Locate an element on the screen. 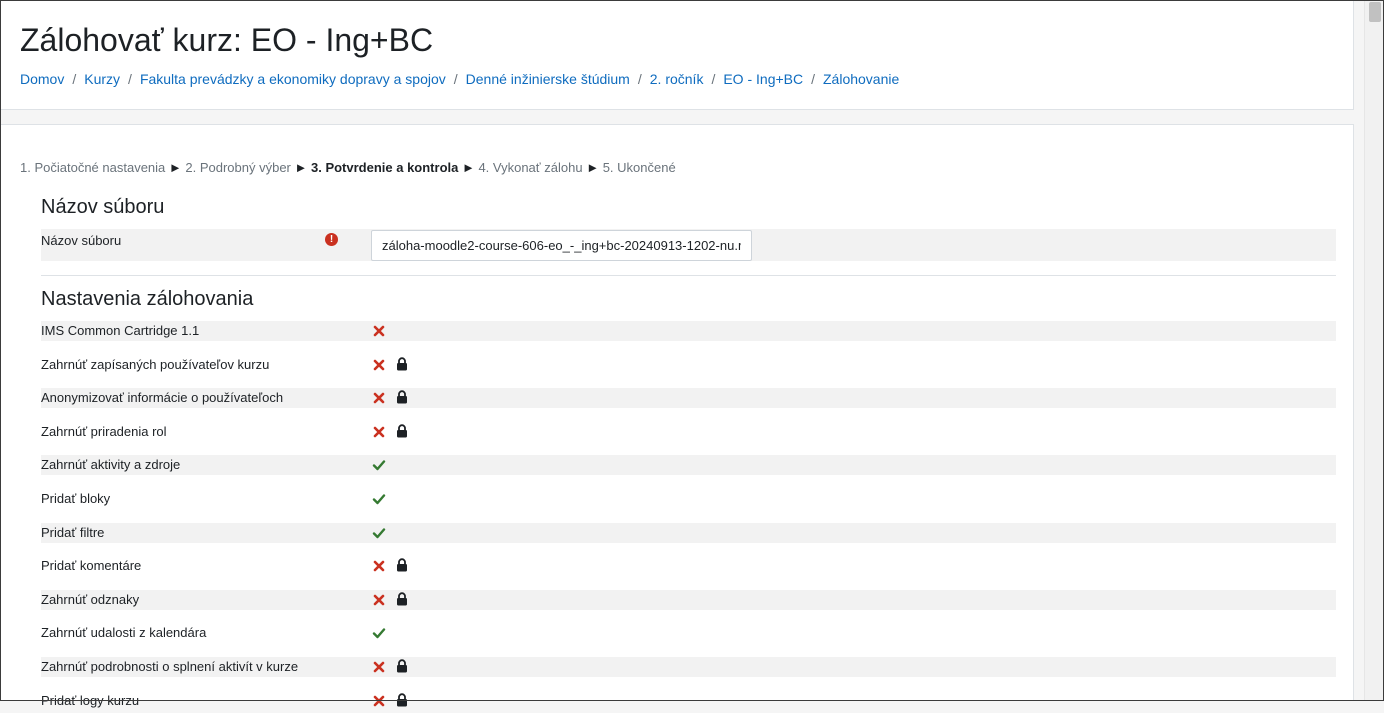  breadcrumb-link: Domov is located at coordinates (42, 79).